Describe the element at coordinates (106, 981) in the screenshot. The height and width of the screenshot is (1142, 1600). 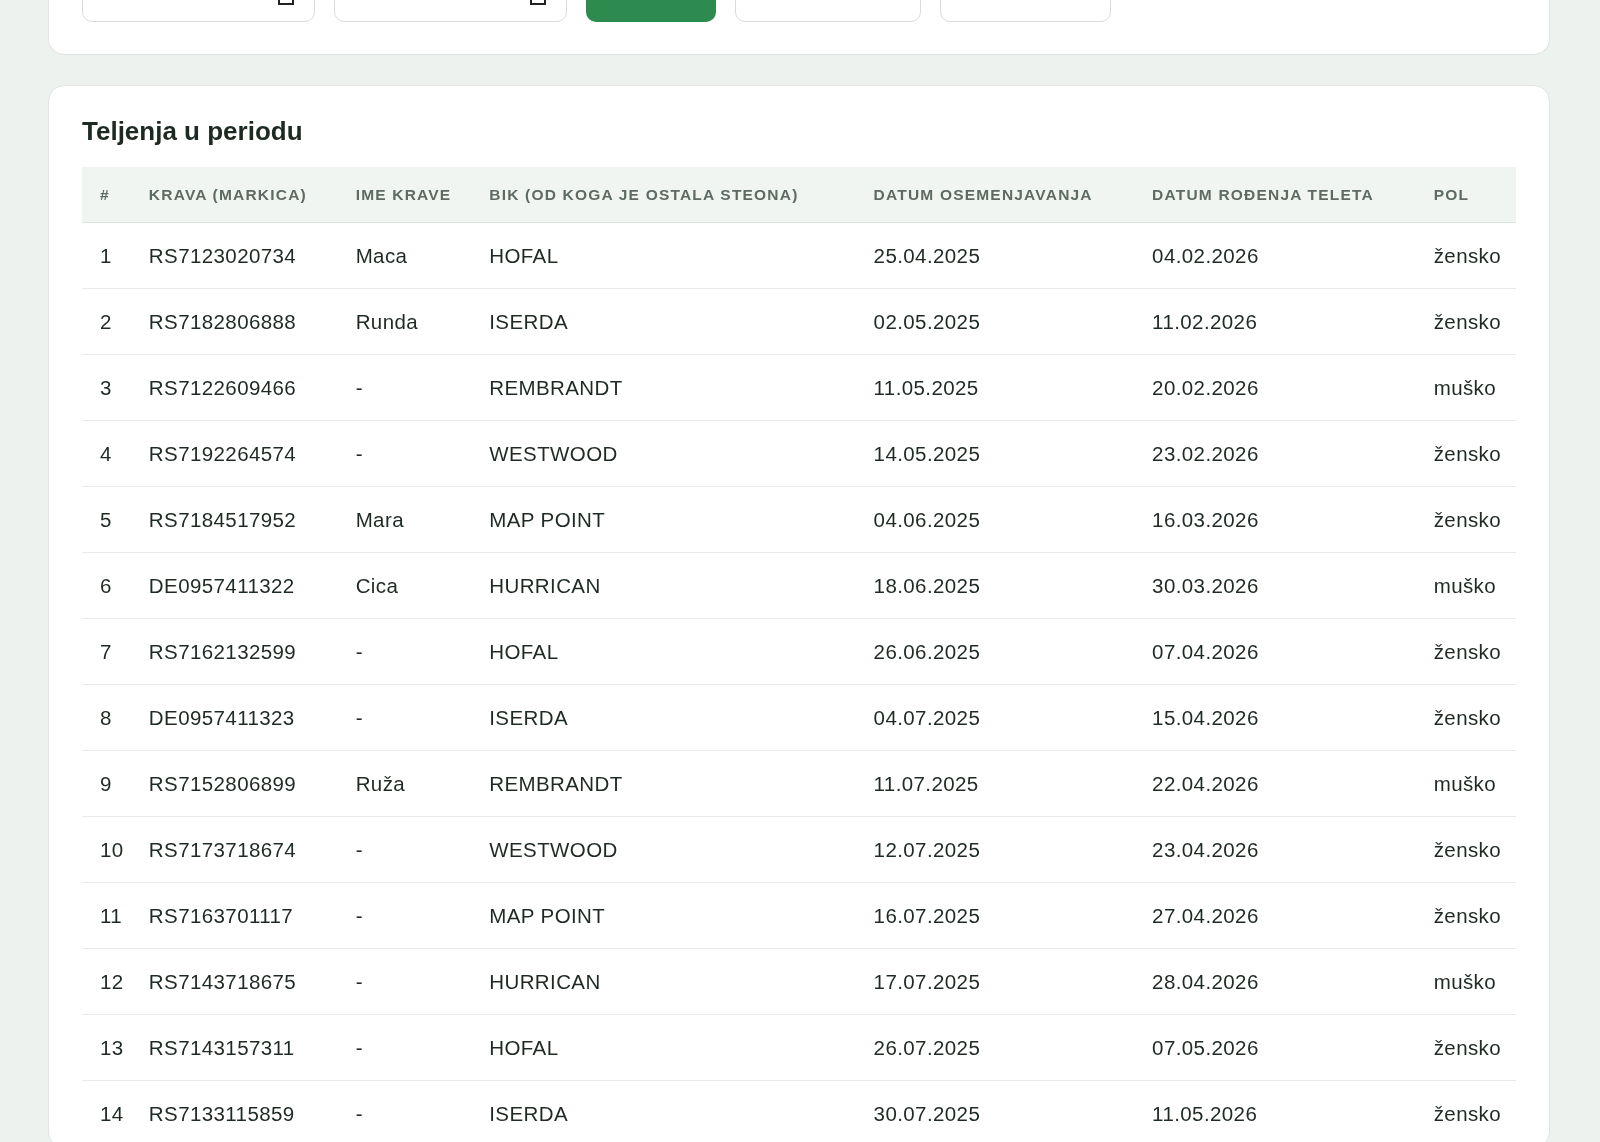
I see `table-cell: 12` at that location.